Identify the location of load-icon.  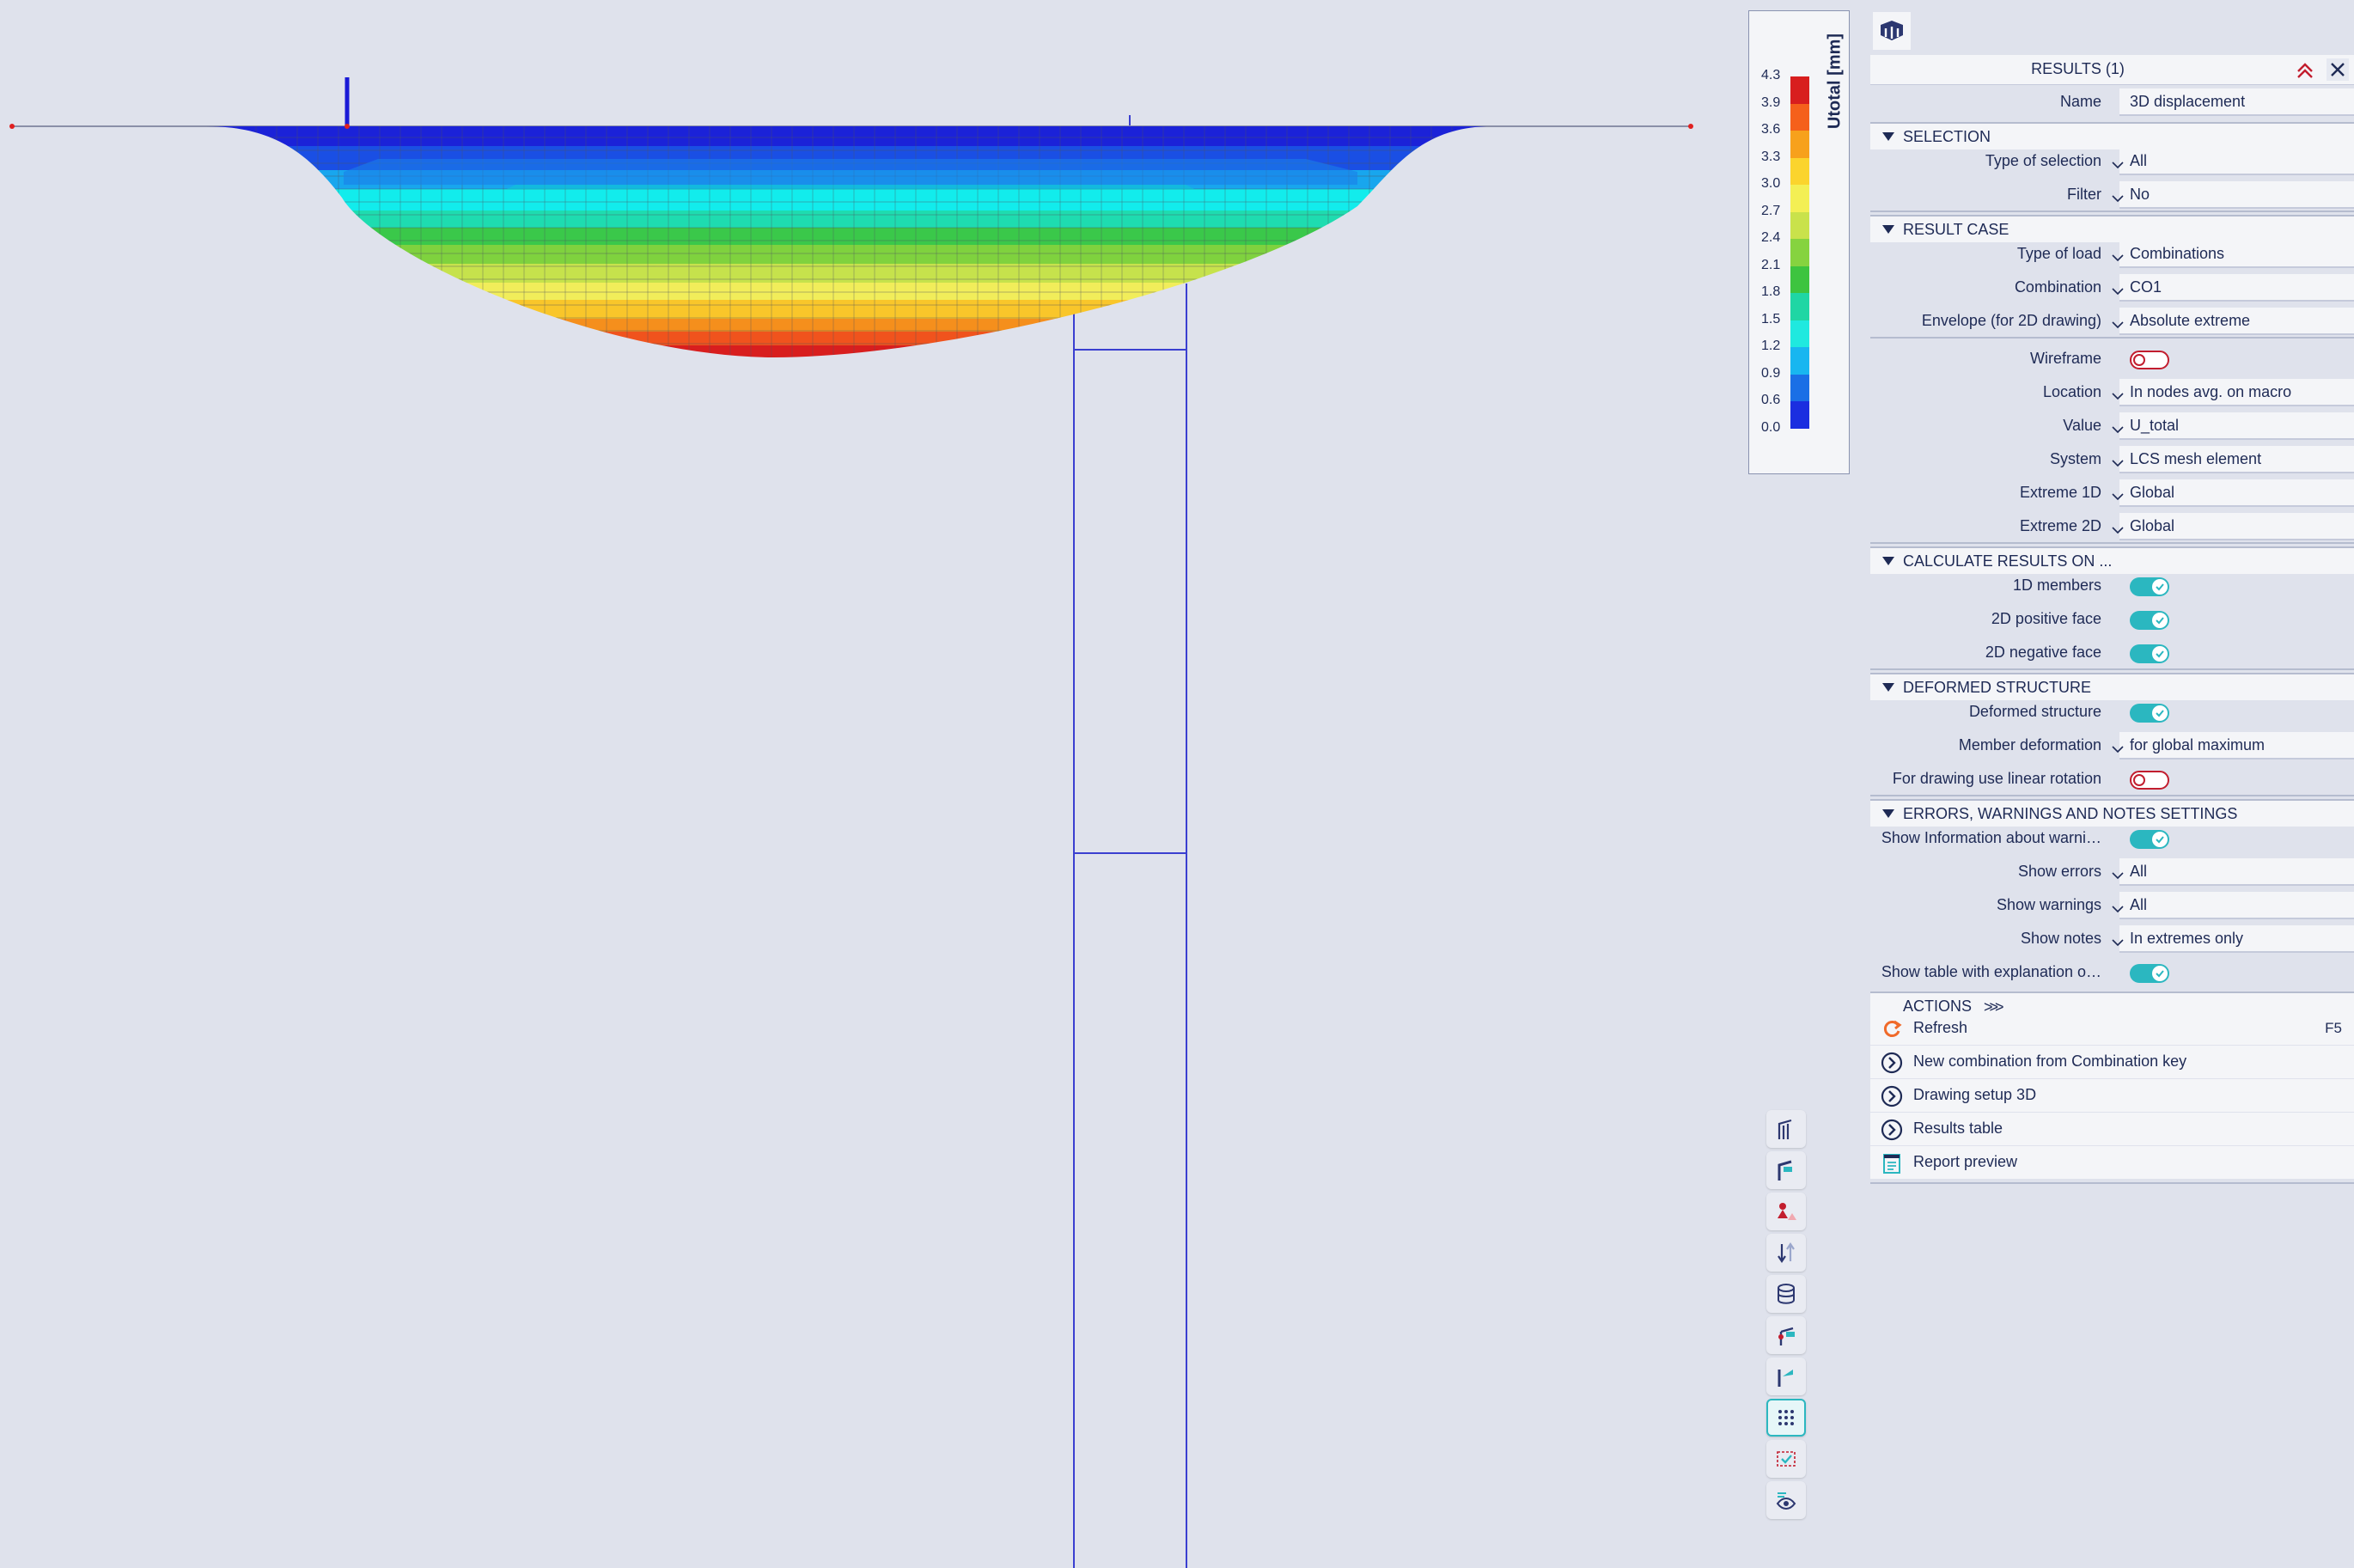
(1786, 1211).